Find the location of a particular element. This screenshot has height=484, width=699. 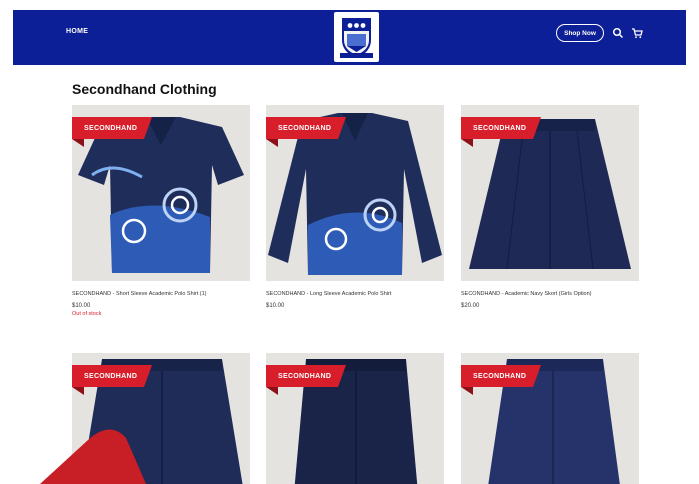

cart-icon is located at coordinates (637, 33).